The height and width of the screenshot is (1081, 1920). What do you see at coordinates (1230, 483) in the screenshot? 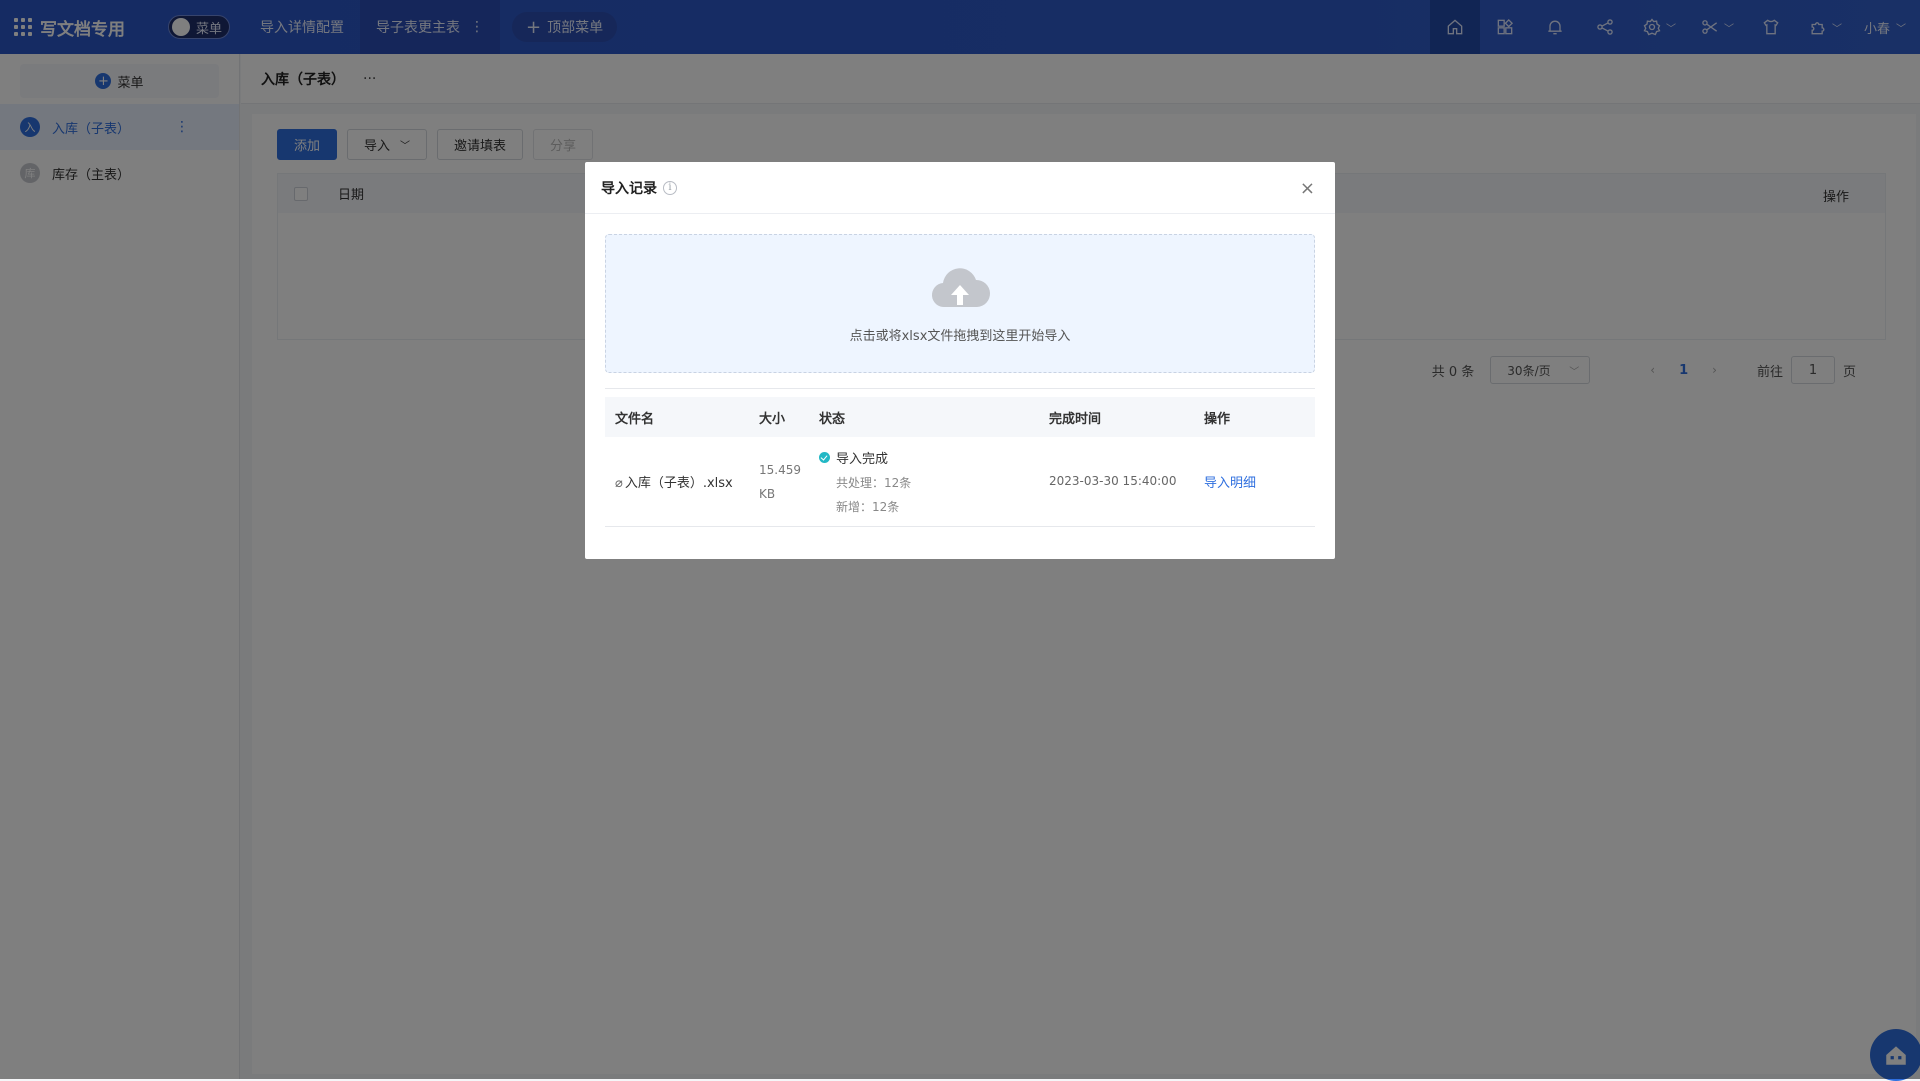
I see `import-detail-link: 导入明细` at bounding box center [1230, 483].